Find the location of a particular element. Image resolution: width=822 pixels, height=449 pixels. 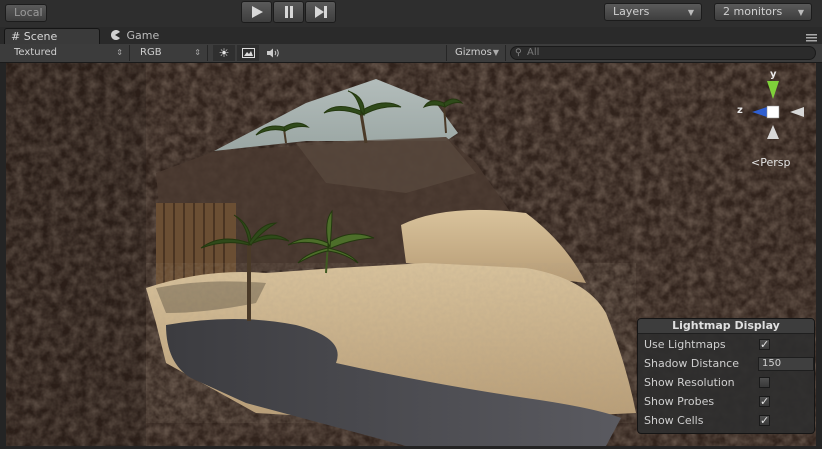

gizmo-z-label: z is located at coordinates (740, 110).